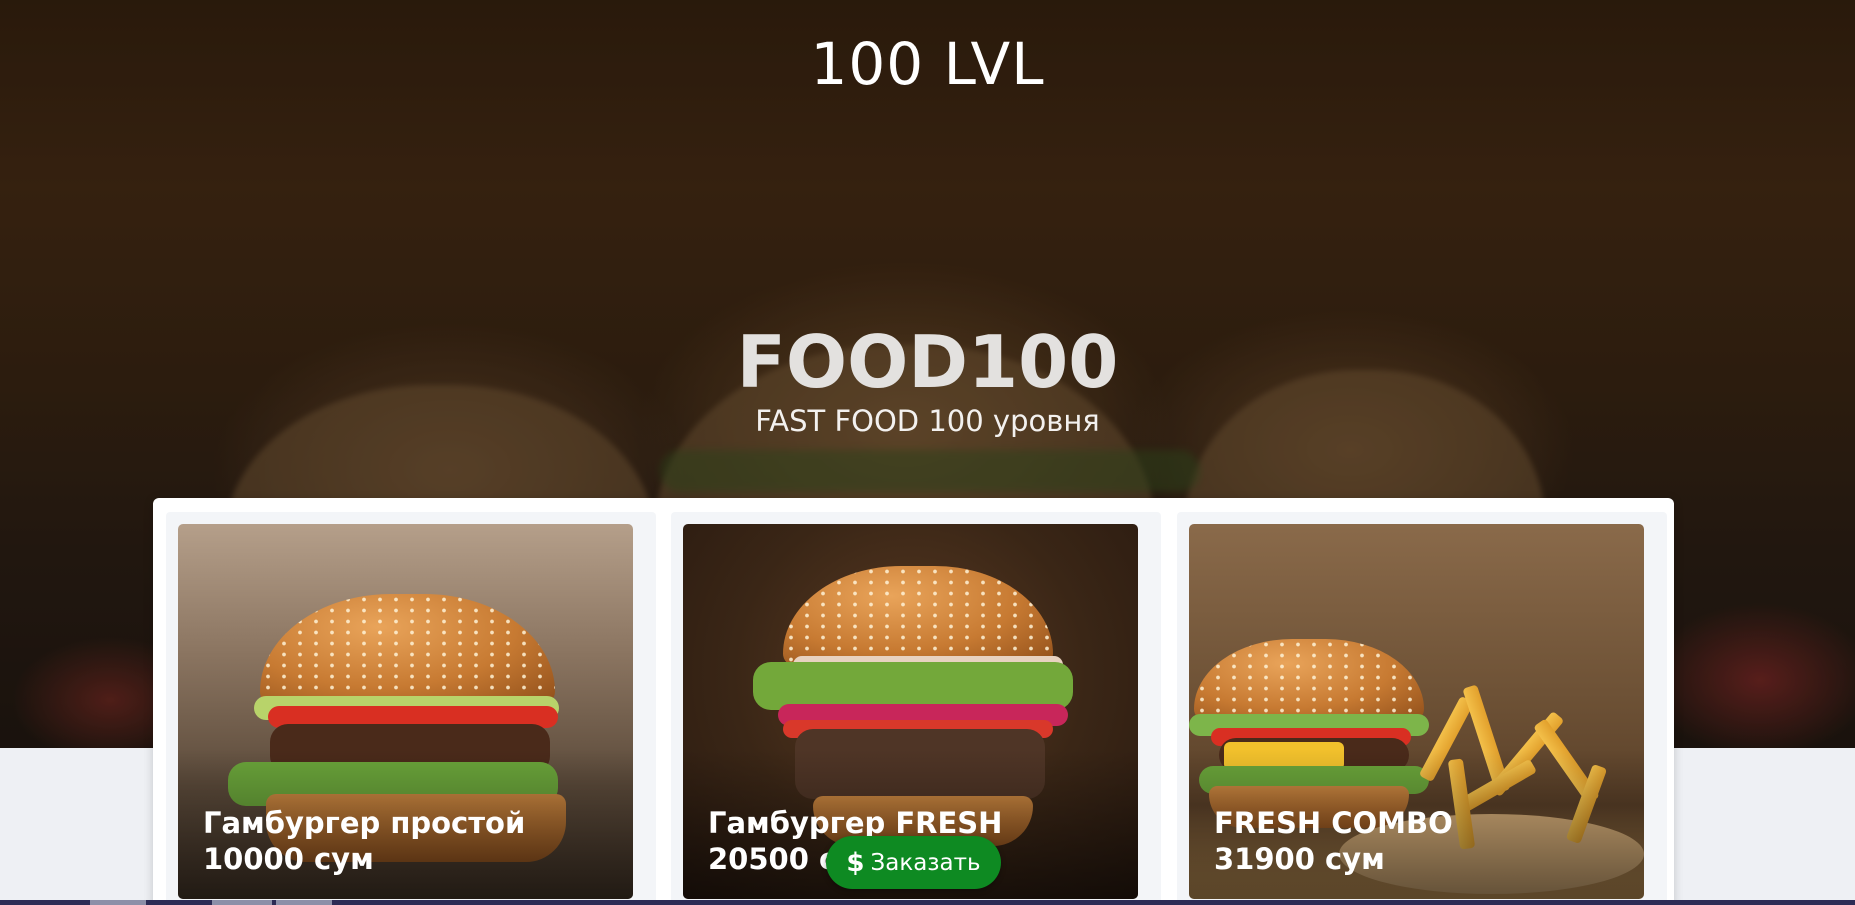 The image size is (1855, 905). Describe the element at coordinates (288, 859) in the screenshot. I see `product-price: 10000 сум` at that location.